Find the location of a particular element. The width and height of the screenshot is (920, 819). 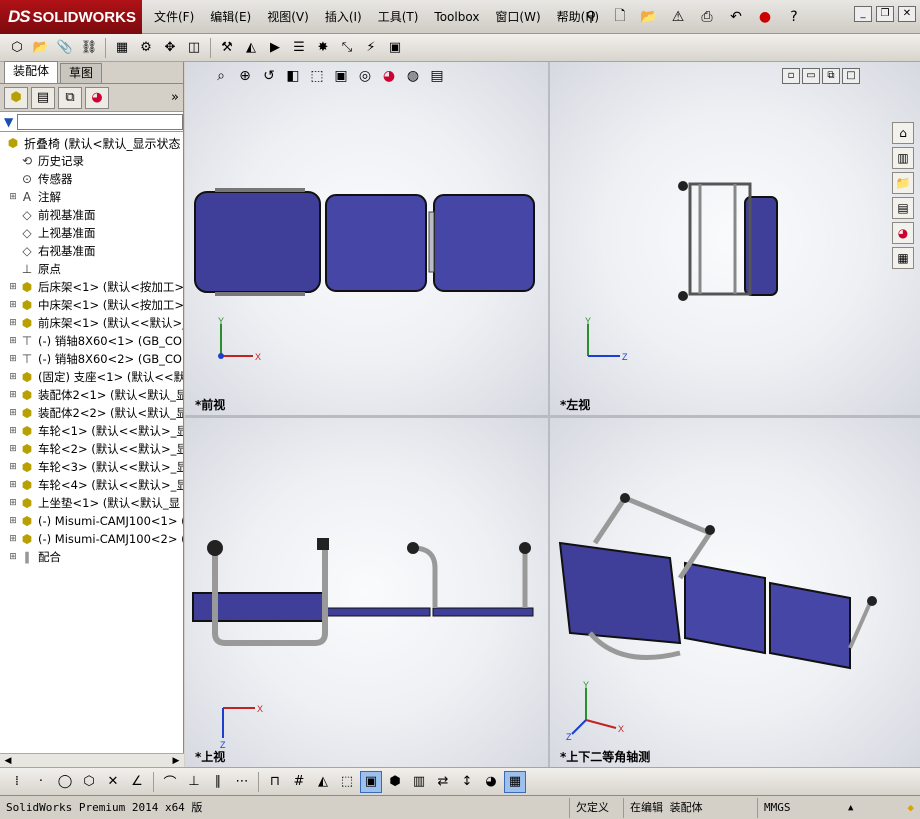

new-motion-study-icon: ▶ is located at coordinates (275, 48).